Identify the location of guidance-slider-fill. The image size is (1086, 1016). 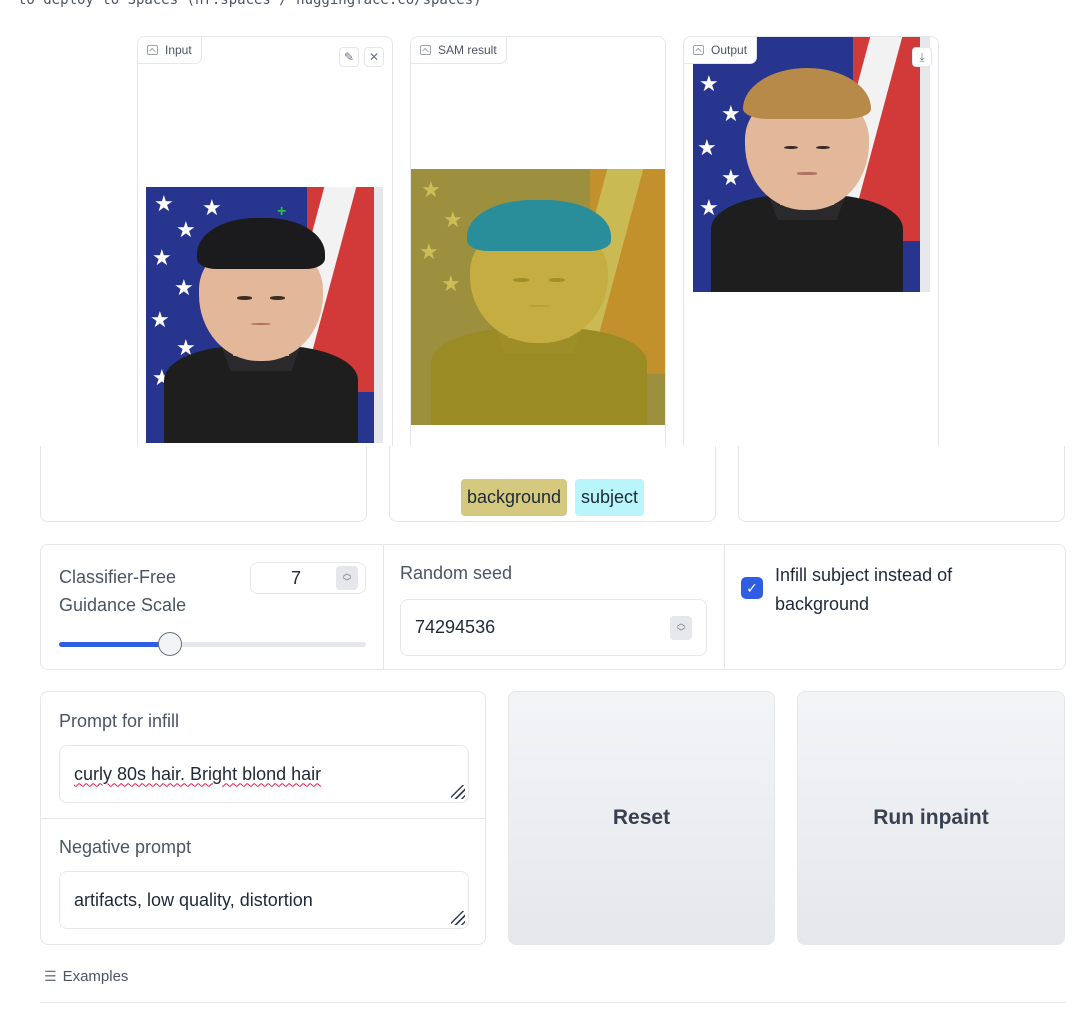
(114, 644).